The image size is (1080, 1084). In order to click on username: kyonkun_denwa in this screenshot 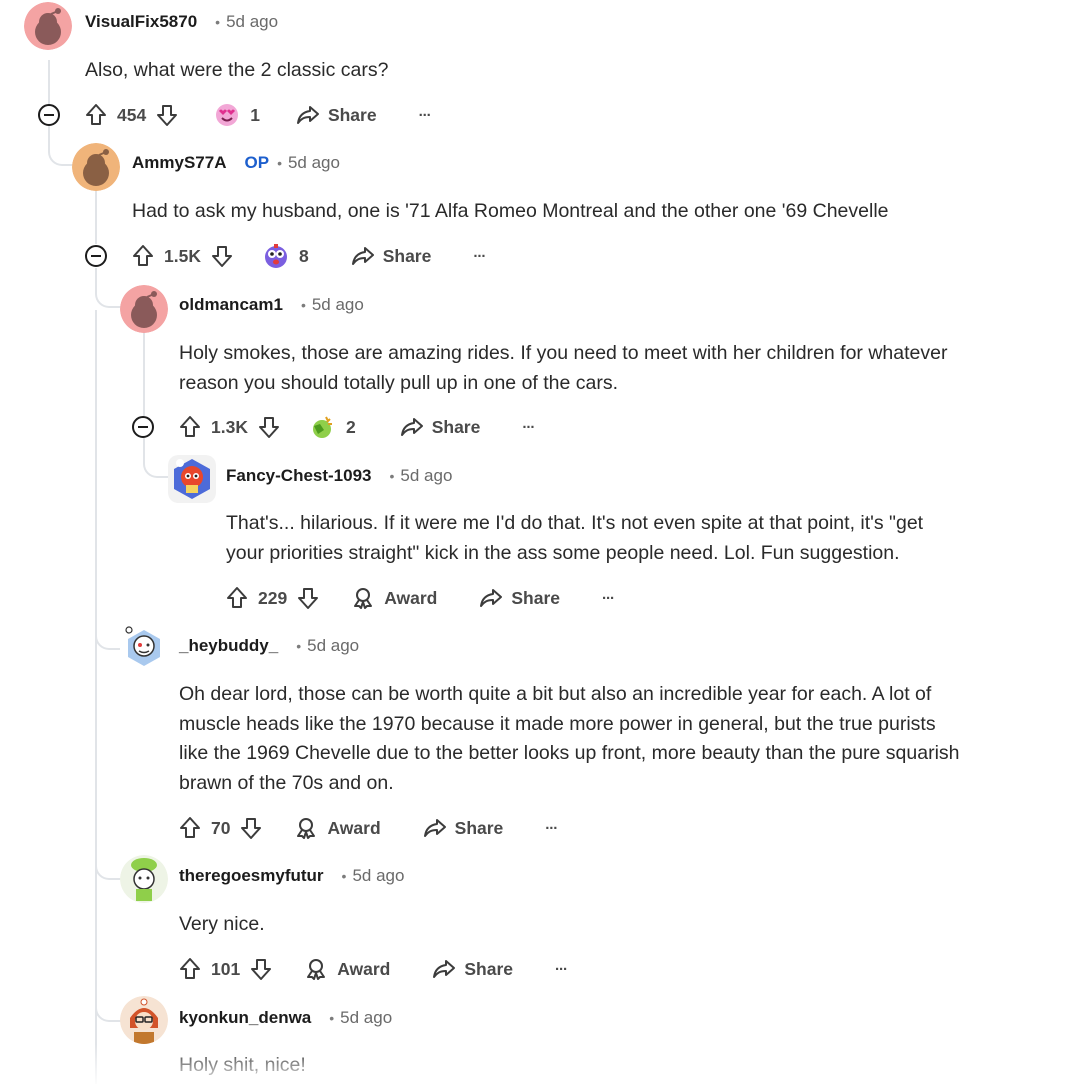, I will do `click(245, 1018)`.